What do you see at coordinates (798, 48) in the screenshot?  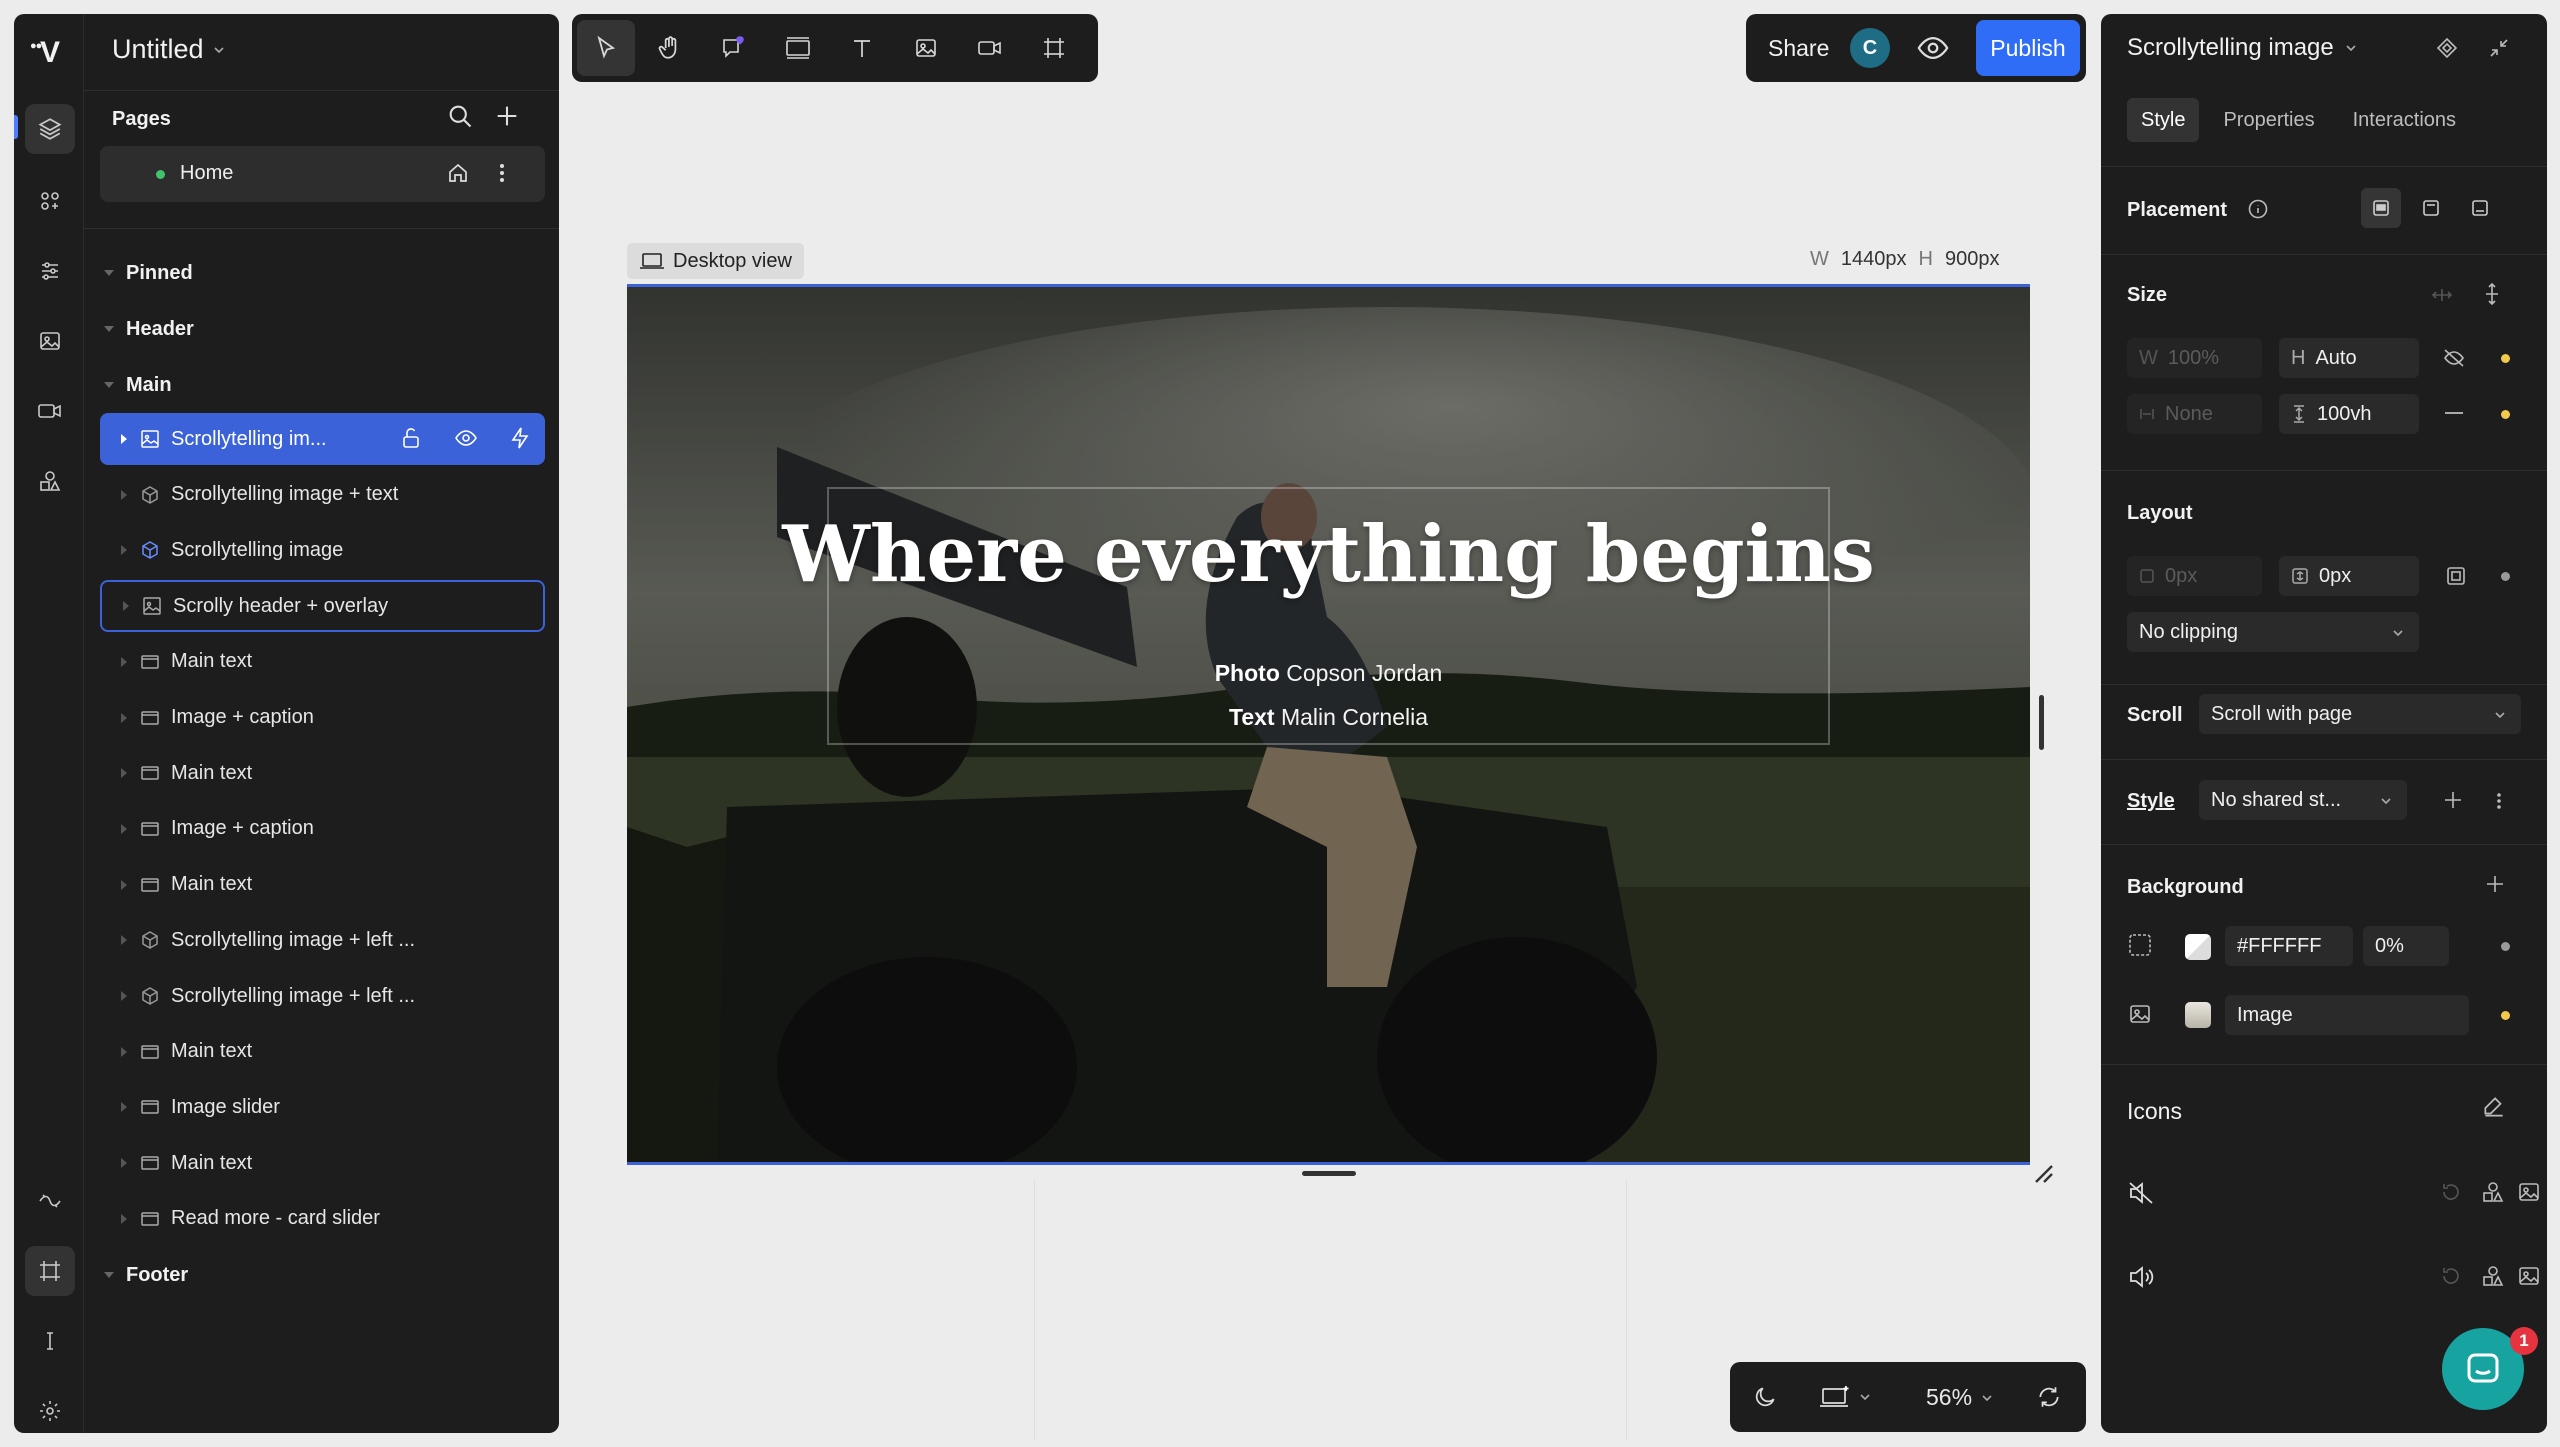 I see `section-tool-icon` at bounding box center [798, 48].